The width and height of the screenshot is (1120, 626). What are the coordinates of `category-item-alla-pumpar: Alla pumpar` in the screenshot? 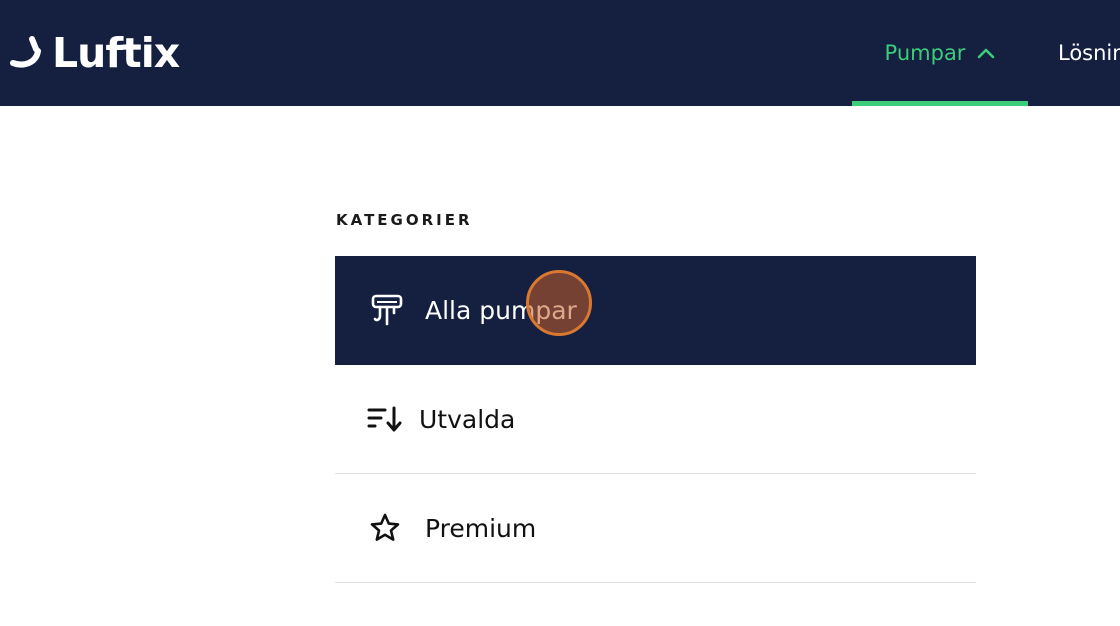 It's located at (655, 310).